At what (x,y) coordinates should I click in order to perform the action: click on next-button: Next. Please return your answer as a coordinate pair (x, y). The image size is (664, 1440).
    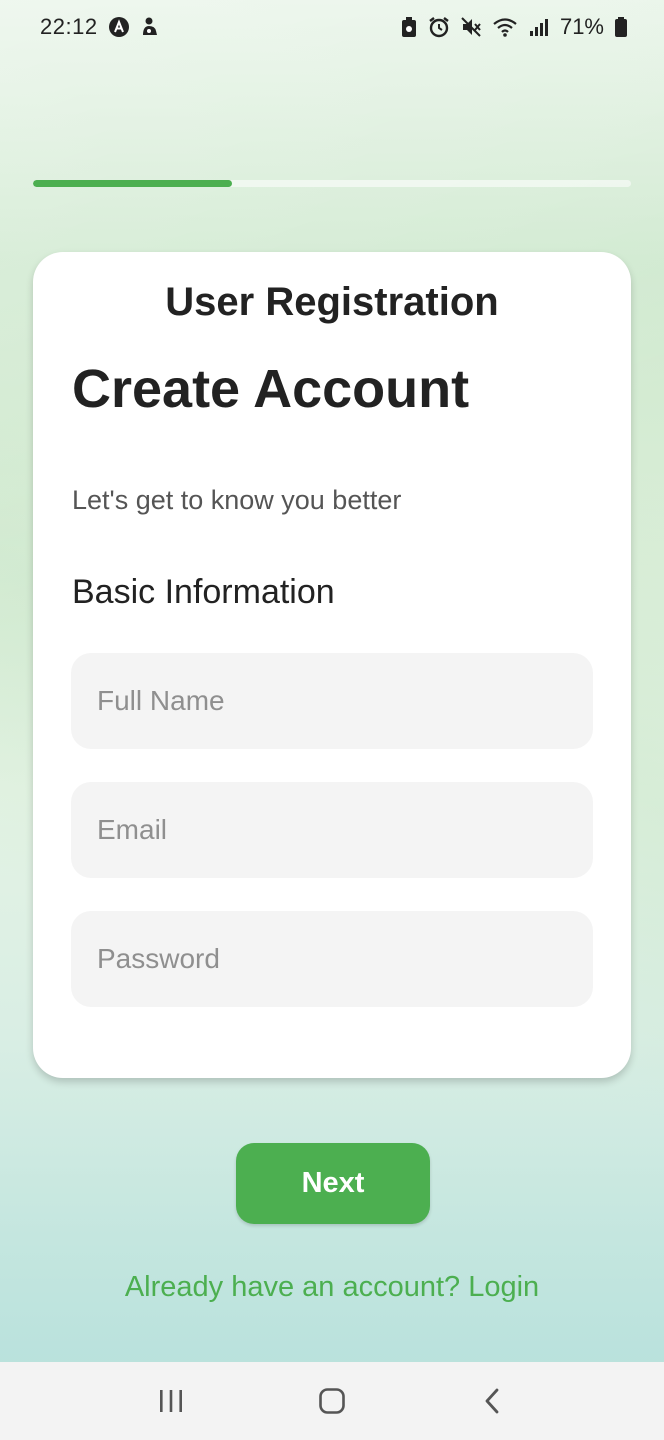
    Looking at the image, I should click on (333, 1183).